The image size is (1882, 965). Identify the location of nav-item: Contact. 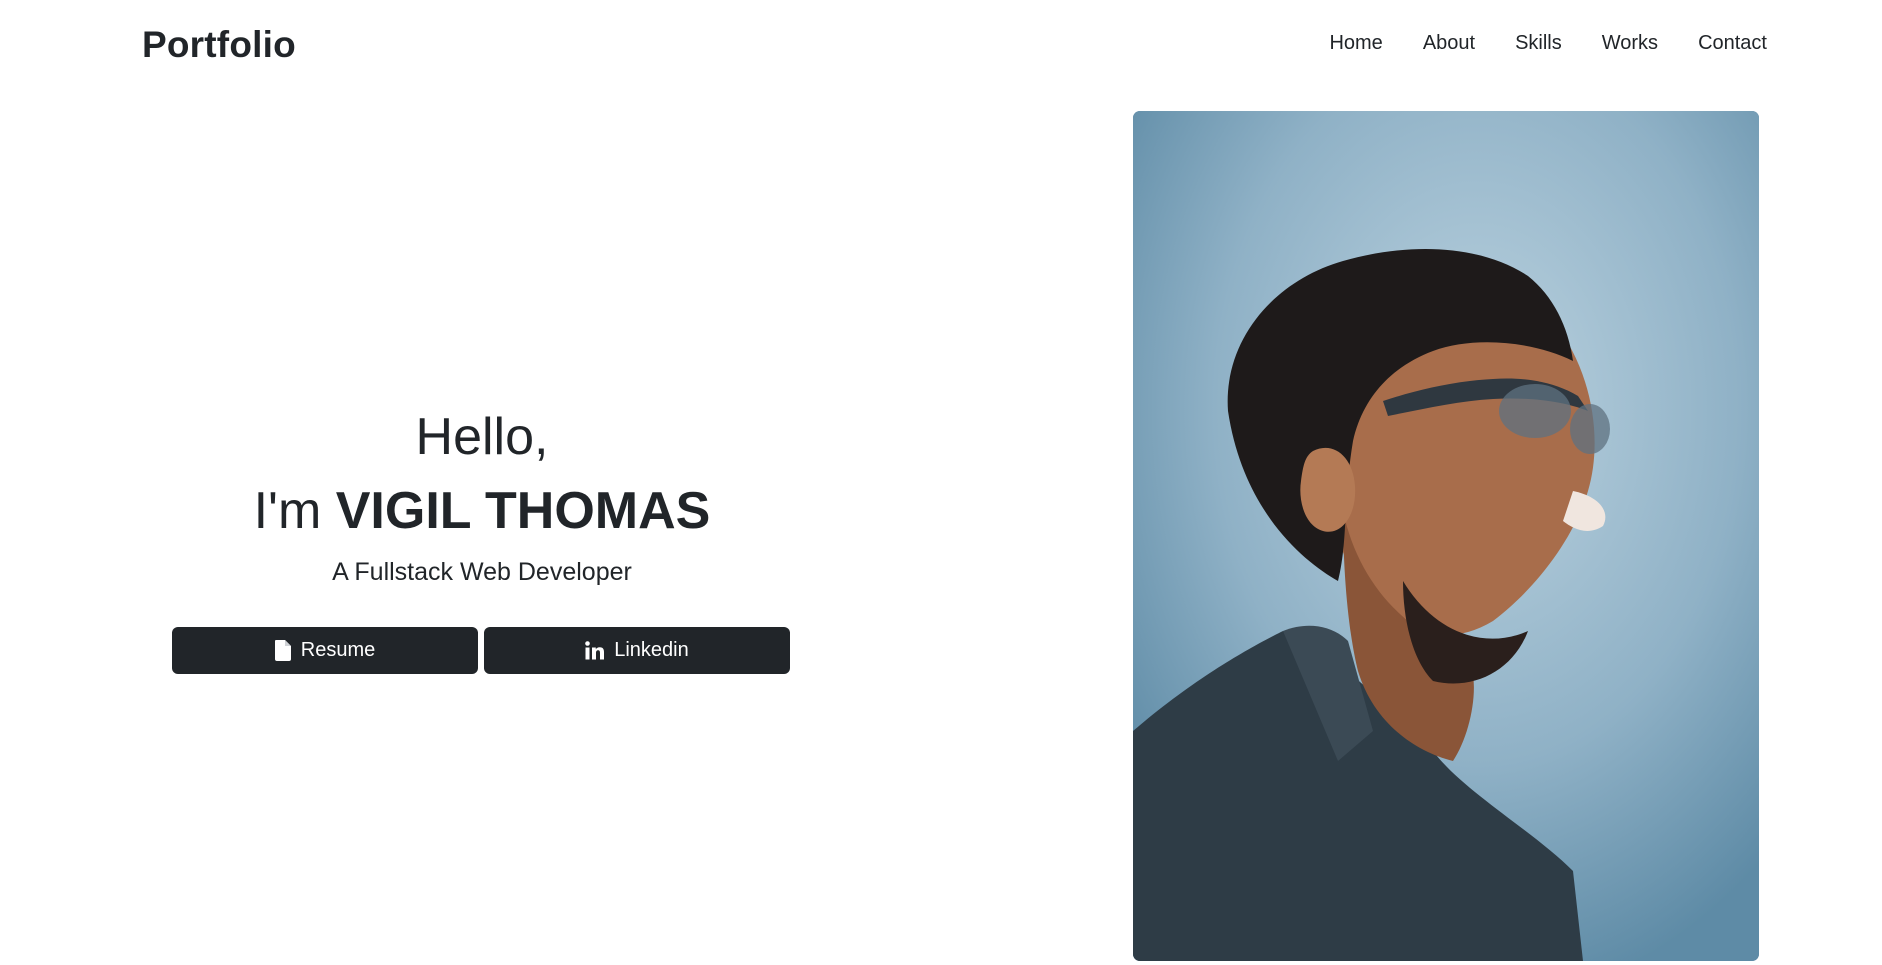
(1722, 43).